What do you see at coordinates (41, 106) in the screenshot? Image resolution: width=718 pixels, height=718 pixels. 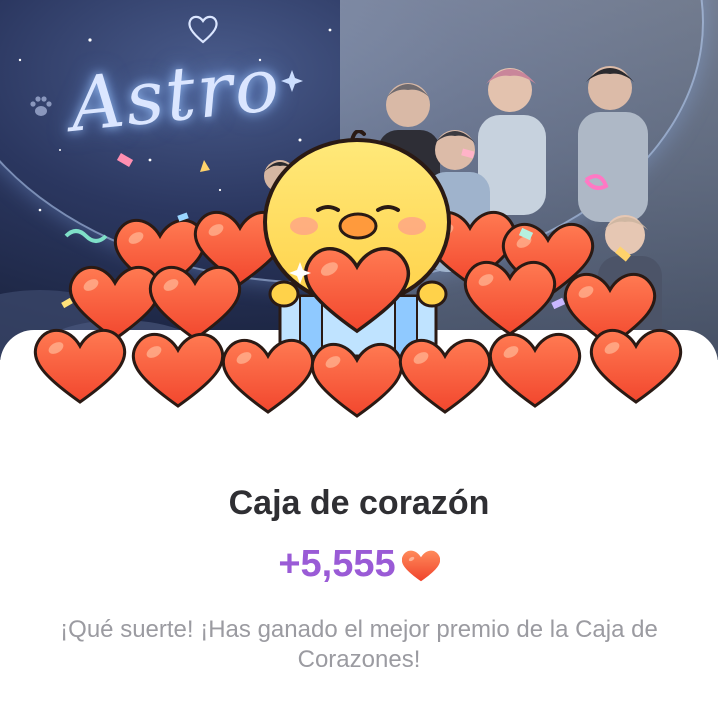 I see `paw-icon` at bounding box center [41, 106].